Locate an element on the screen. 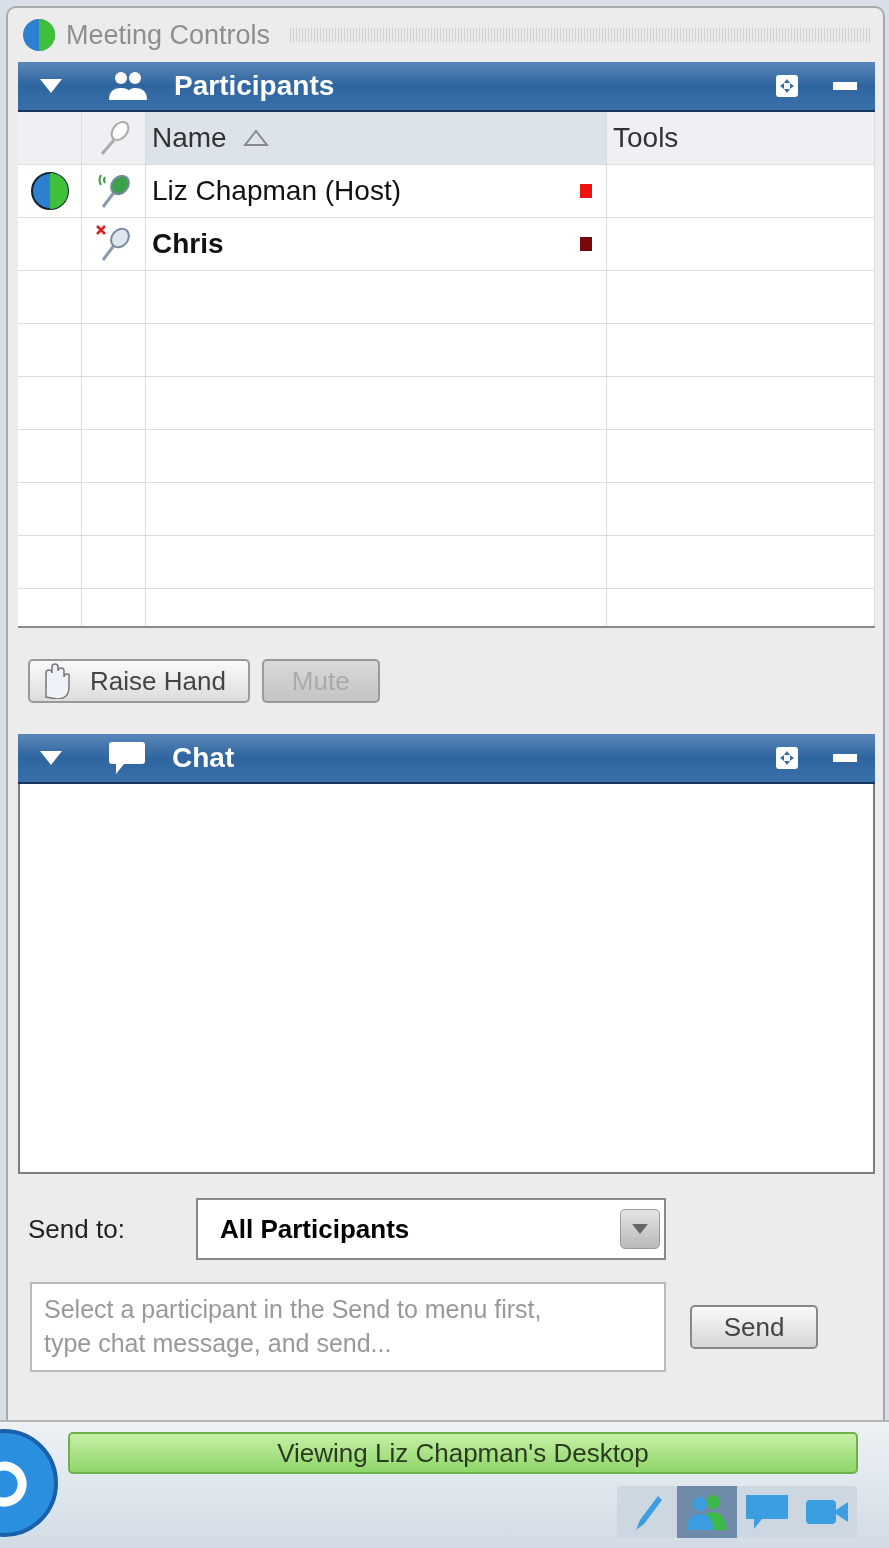 The height and width of the screenshot is (1548, 889). column-header: Tools is located at coordinates (741, 138).